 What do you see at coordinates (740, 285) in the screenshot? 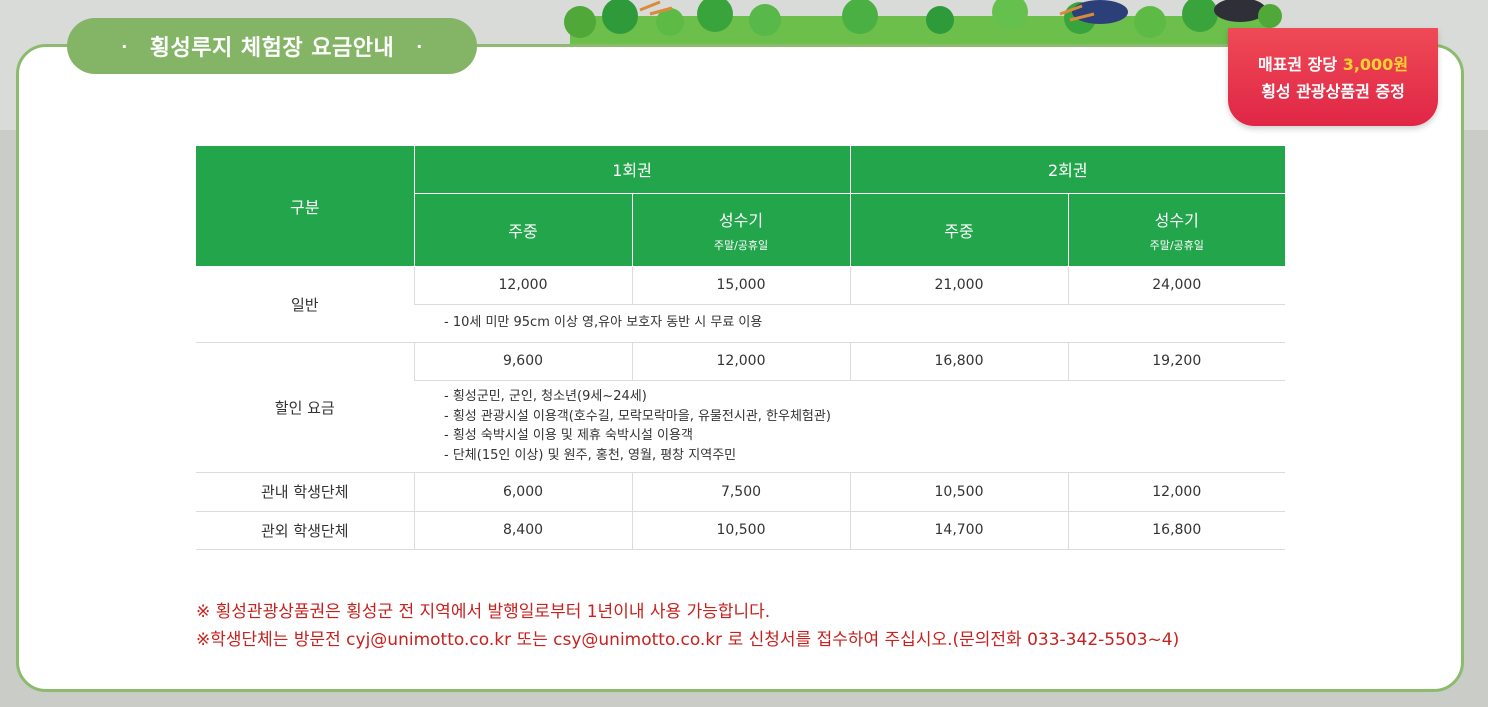
I see `price-cell: 15,000` at bounding box center [740, 285].